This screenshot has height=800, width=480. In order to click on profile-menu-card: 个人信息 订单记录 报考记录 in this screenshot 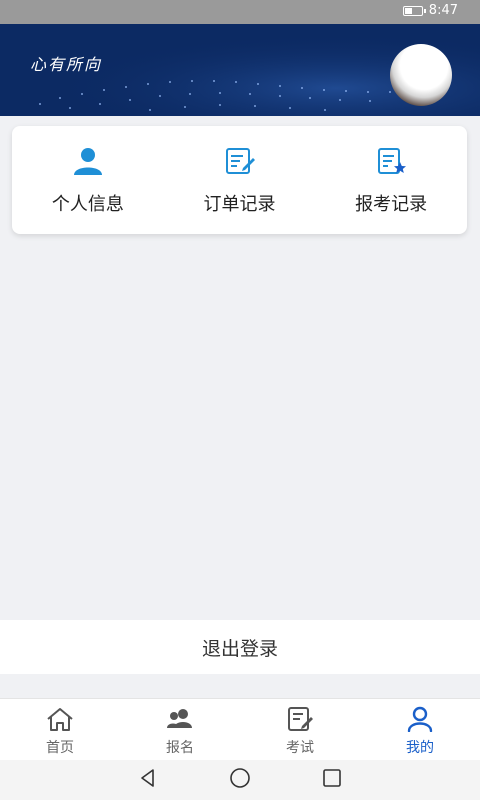, I will do `click(239, 180)`.